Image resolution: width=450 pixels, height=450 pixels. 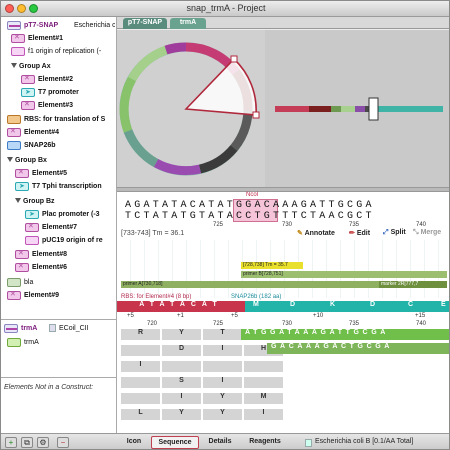 I want to click on split-button: ⤢ Split, so click(x=394, y=233).